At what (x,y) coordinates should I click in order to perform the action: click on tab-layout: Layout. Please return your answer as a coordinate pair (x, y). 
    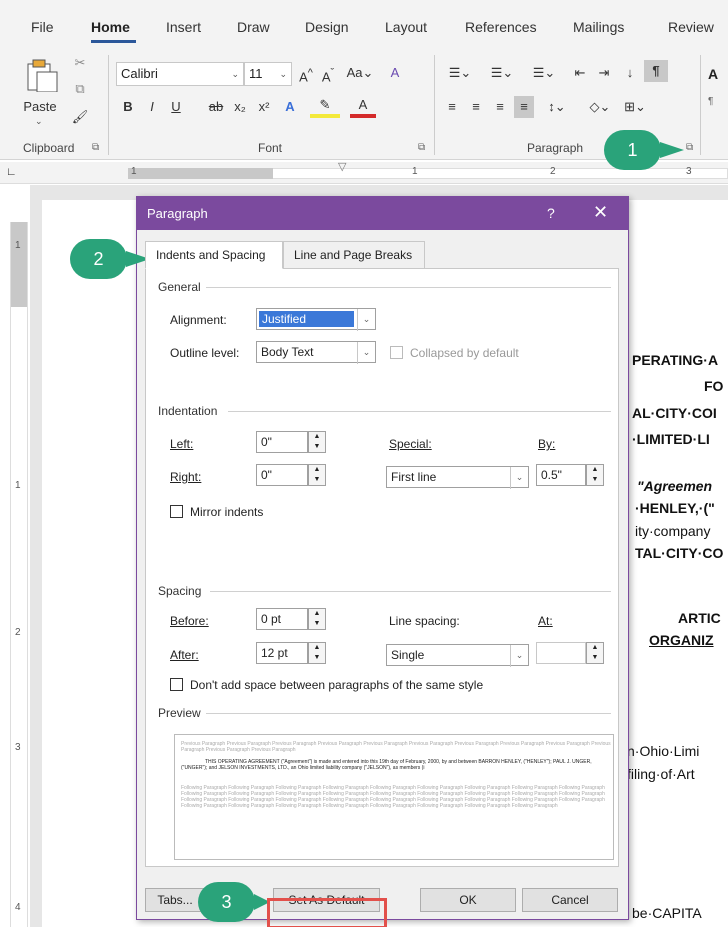
    Looking at the image, I should click on (406, 27).